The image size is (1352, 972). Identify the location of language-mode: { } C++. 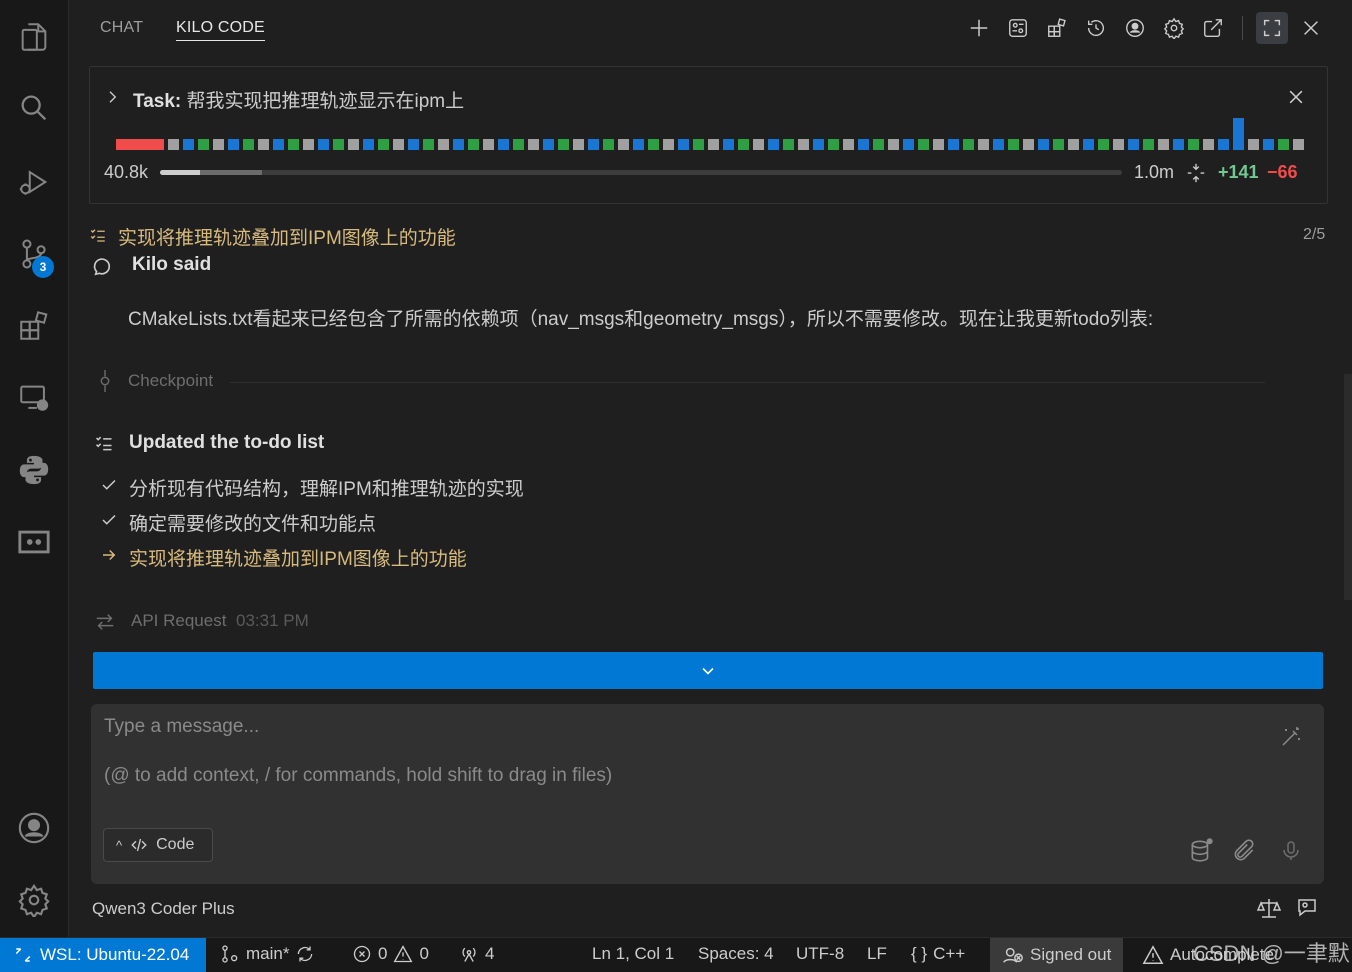
(938, 954).